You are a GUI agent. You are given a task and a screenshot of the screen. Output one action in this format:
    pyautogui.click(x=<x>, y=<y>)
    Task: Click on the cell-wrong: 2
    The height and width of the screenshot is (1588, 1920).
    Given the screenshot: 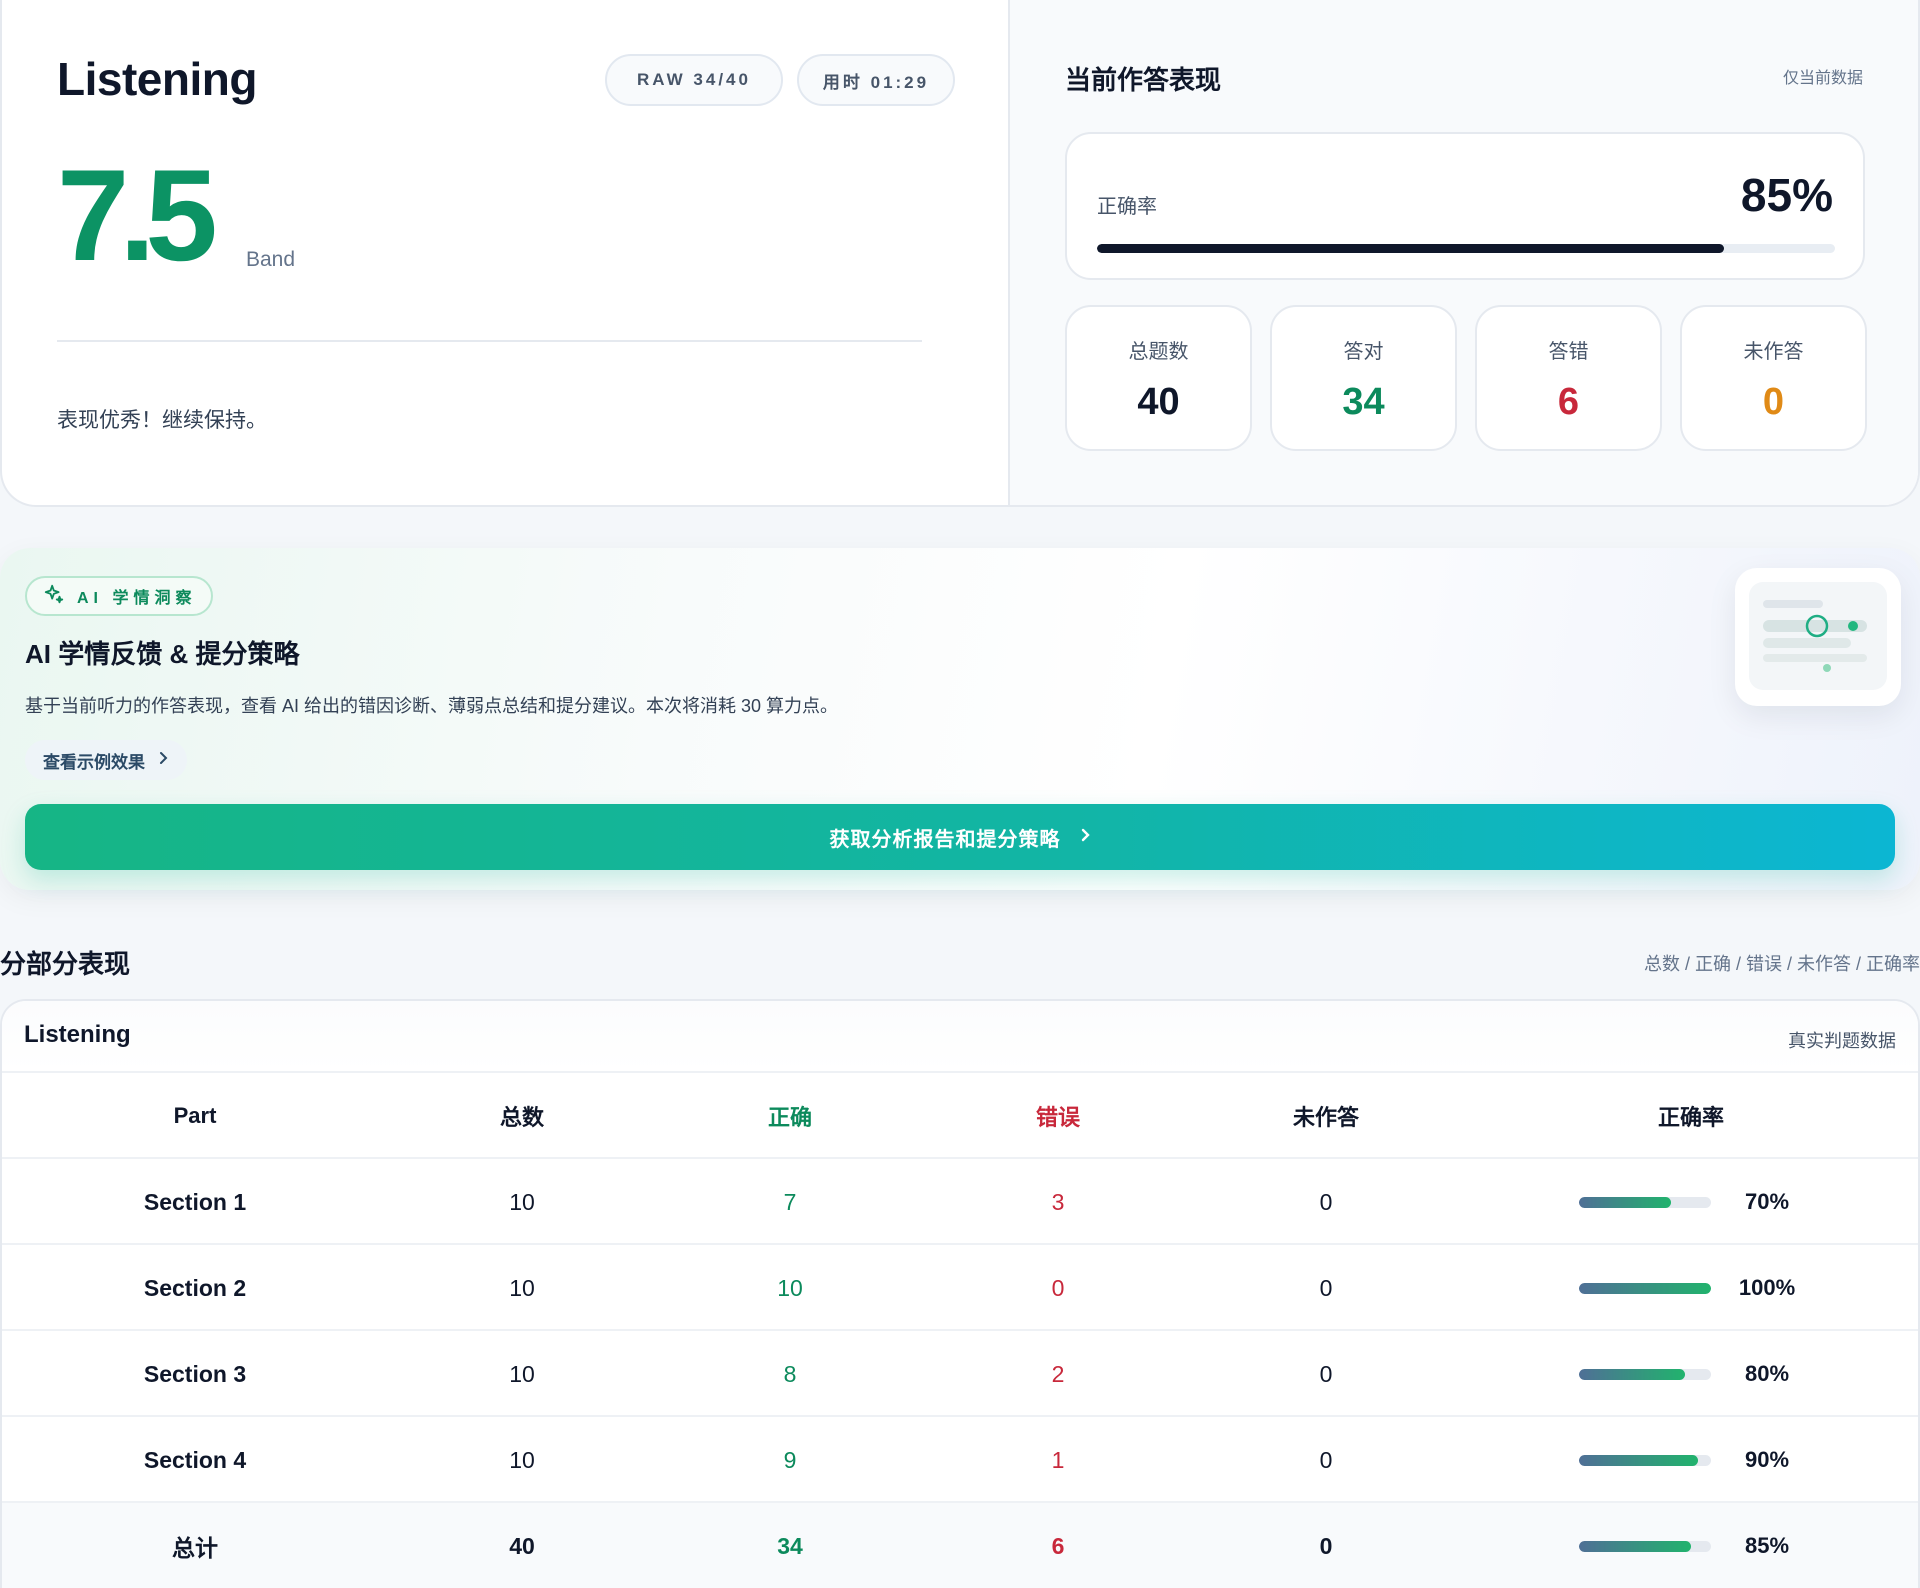 What is the action you would take?
    pyautogui.click(x=1058, y=1373)
    